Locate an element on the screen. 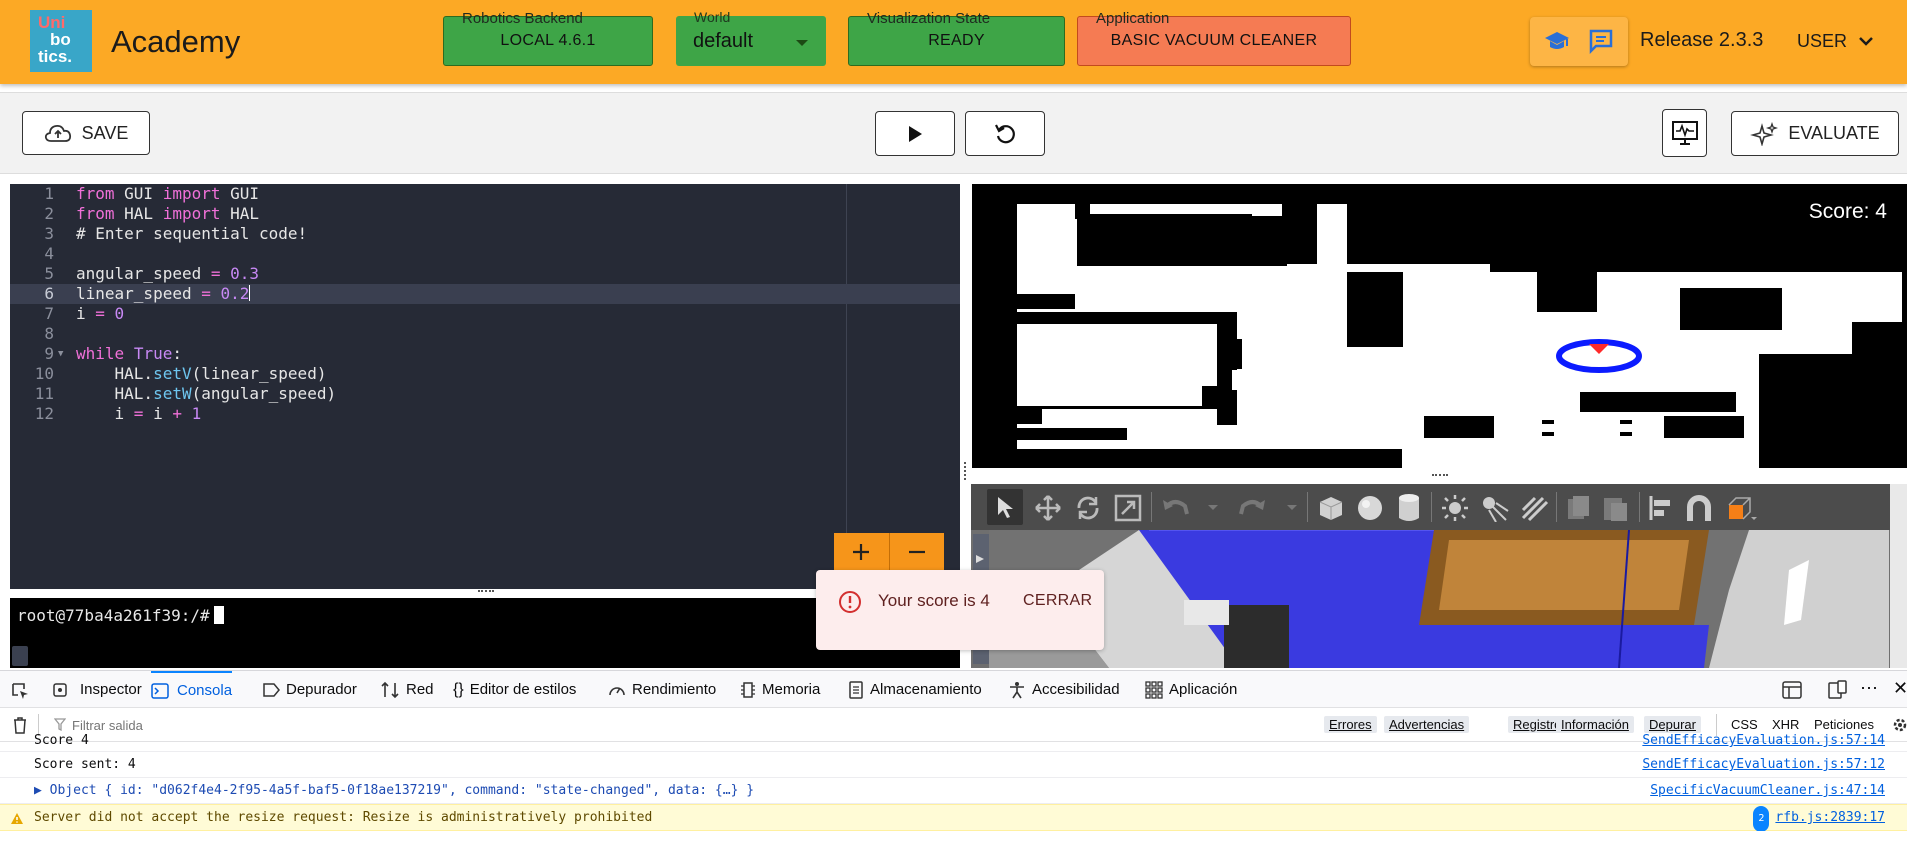 This screenshot has height=846, width=1907. monitor-button is located at coordinates (1684, 133).